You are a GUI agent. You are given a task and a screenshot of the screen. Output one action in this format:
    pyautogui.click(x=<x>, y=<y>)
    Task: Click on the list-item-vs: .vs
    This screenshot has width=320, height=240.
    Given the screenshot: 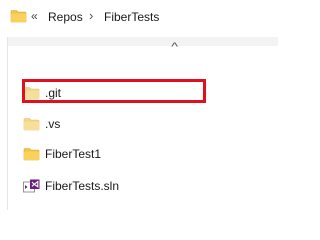 What is the action you would take?
    pyautogui.click(x=143, y=124)
    